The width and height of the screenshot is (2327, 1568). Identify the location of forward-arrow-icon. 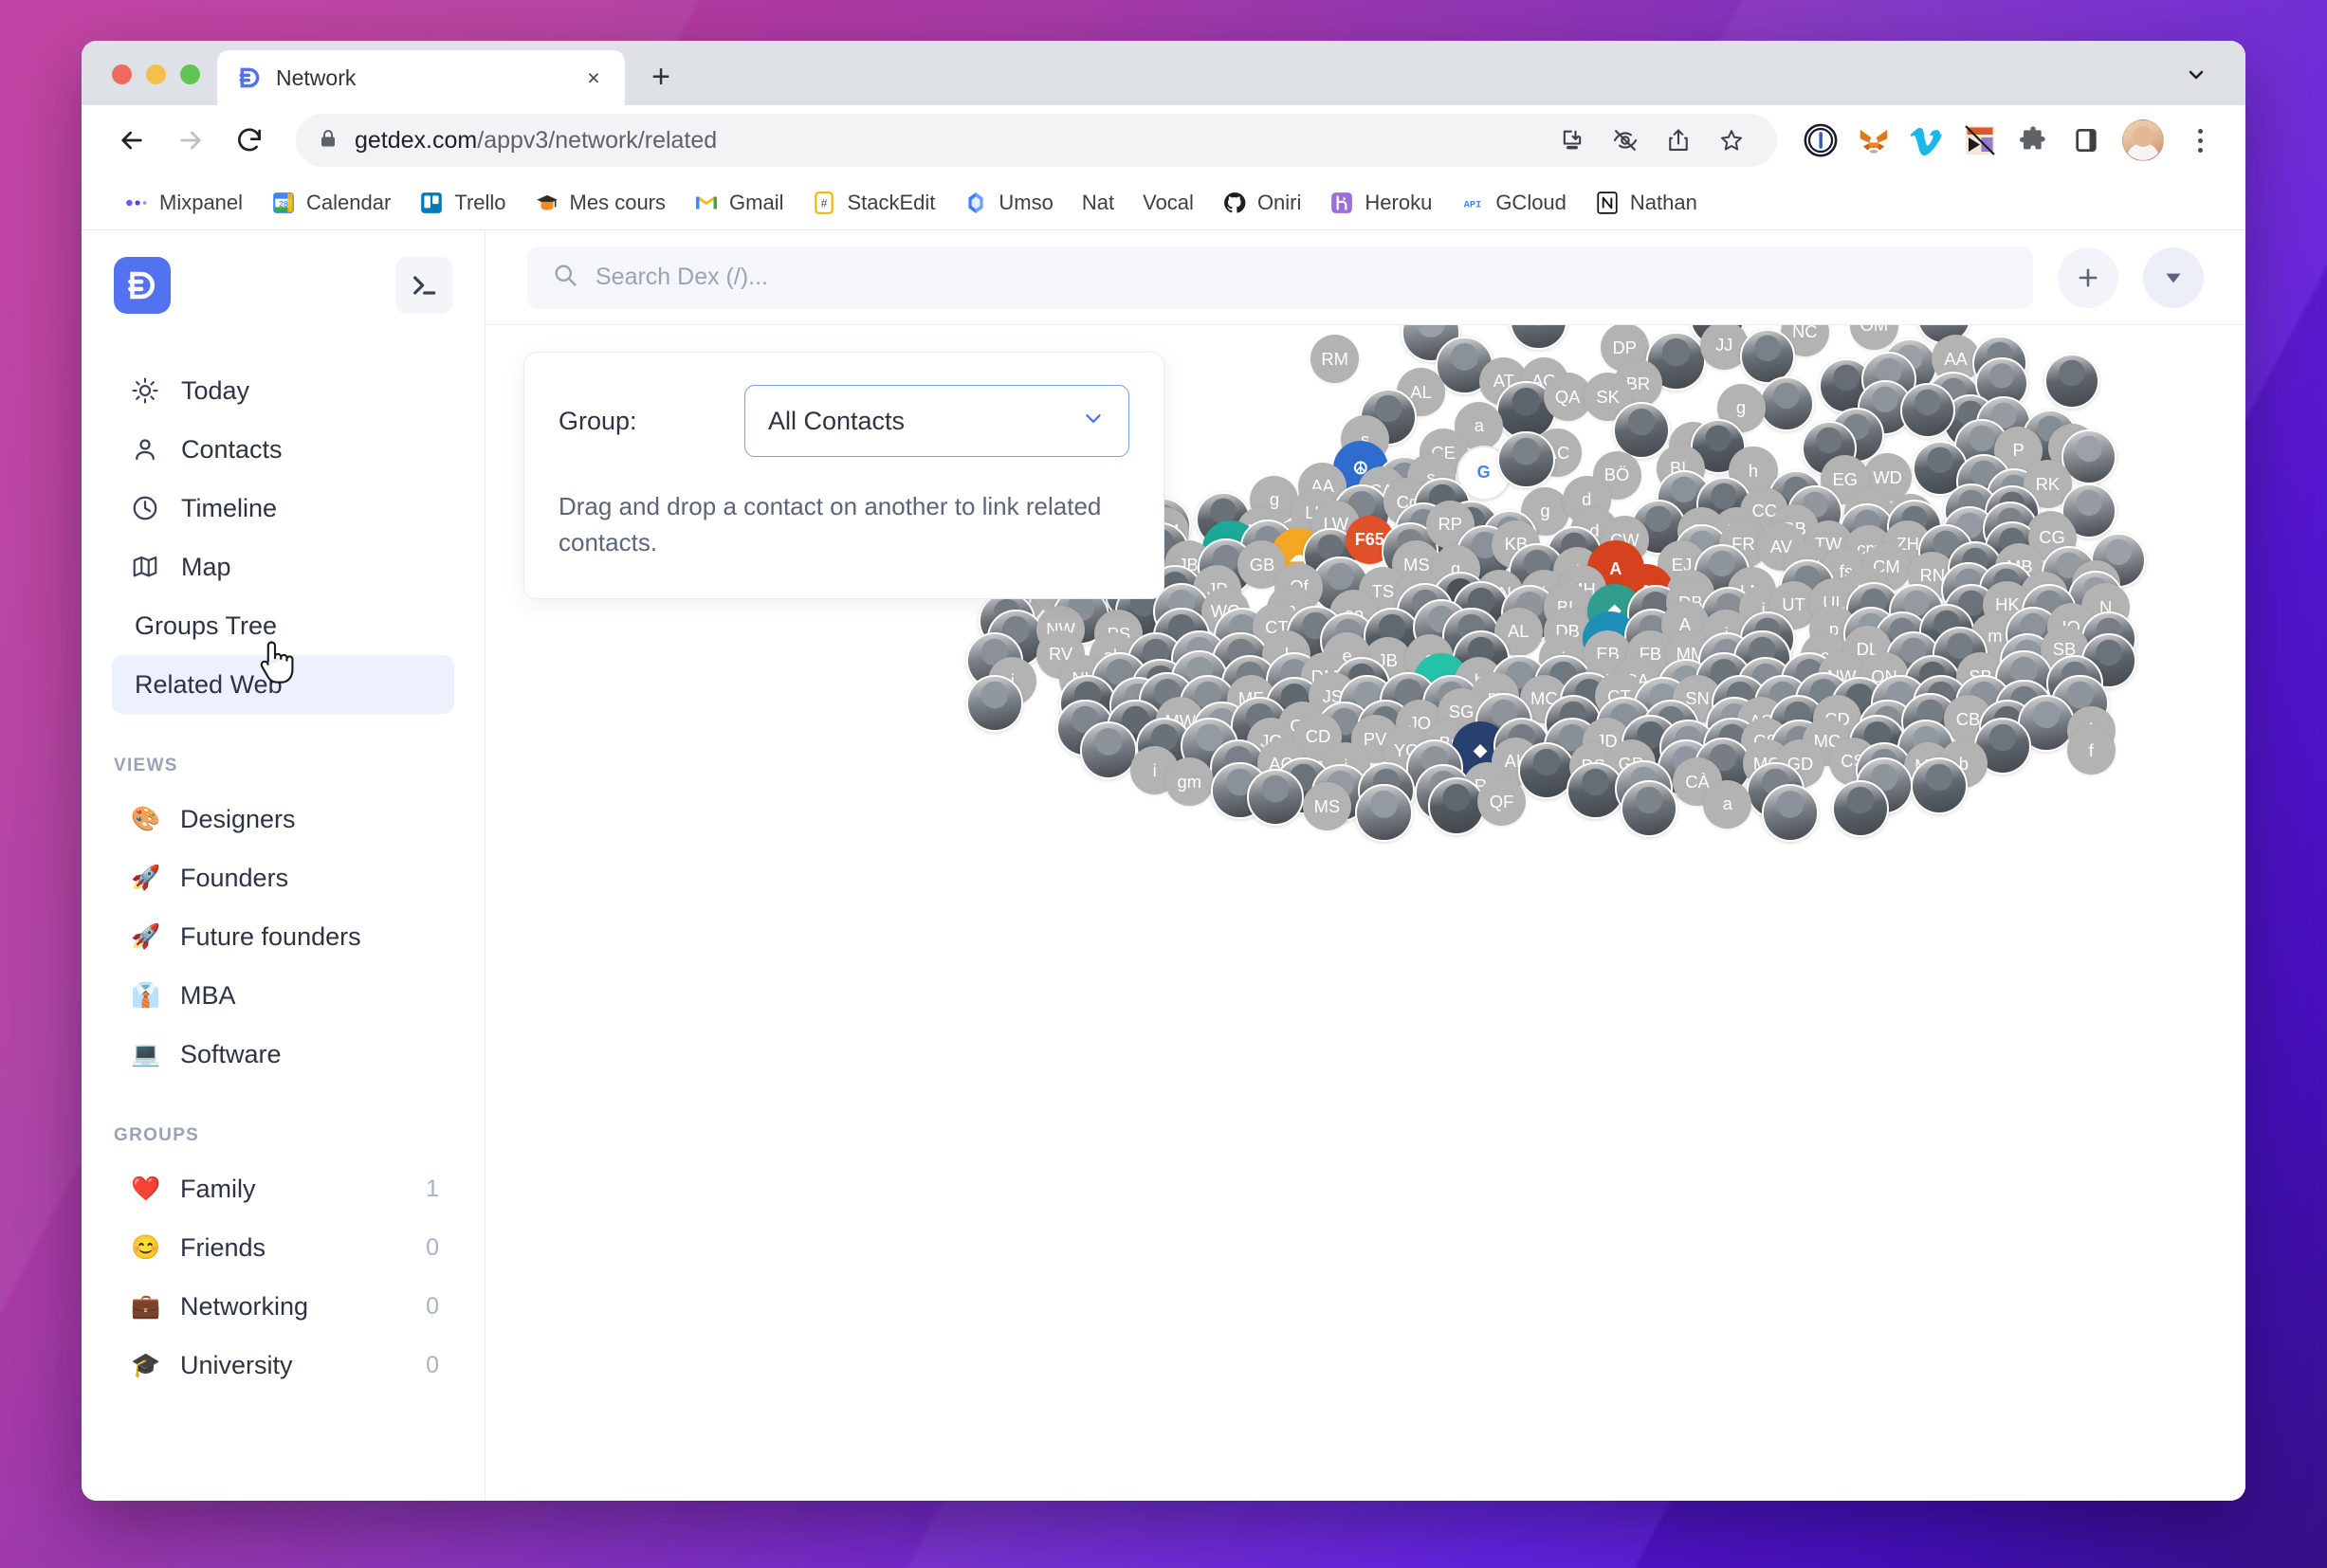
(190, 140).